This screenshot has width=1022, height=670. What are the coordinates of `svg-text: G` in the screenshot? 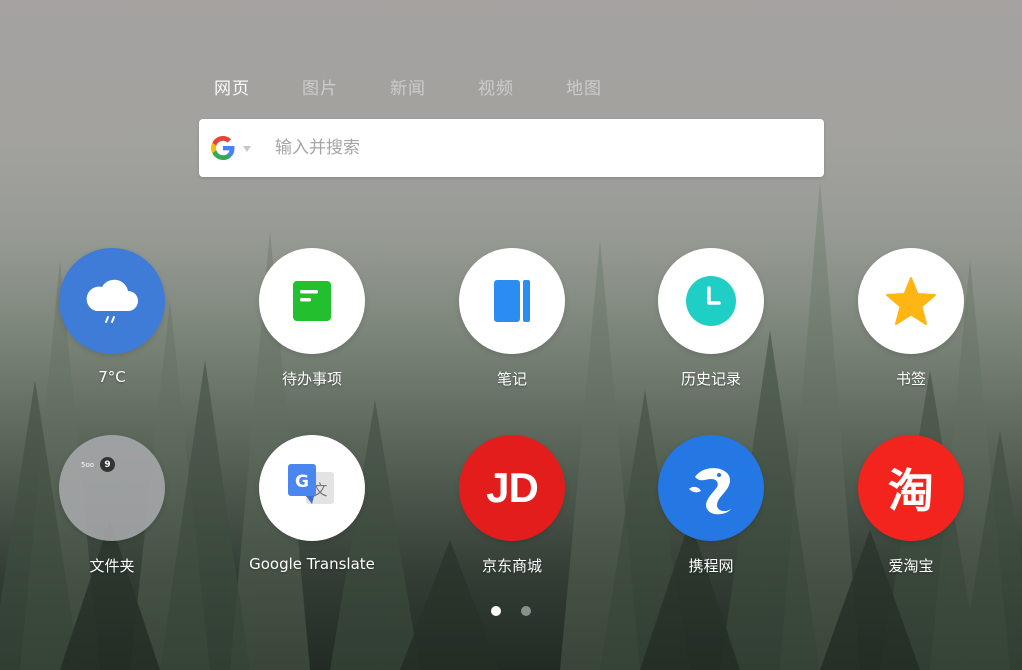 It's located at (302, 482).